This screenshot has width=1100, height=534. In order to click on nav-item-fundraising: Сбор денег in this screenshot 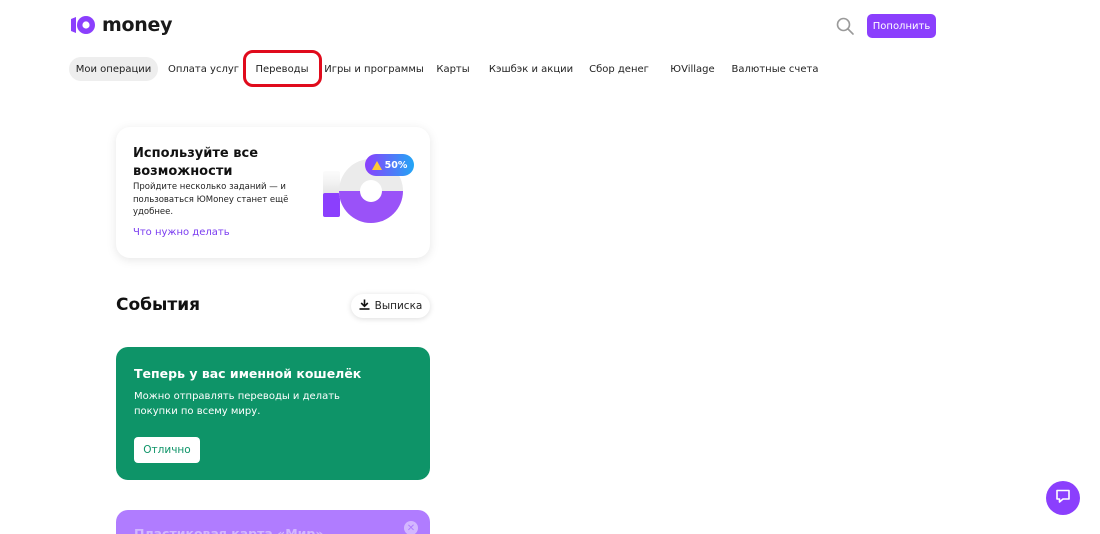, I will do `click(619, 69)`.